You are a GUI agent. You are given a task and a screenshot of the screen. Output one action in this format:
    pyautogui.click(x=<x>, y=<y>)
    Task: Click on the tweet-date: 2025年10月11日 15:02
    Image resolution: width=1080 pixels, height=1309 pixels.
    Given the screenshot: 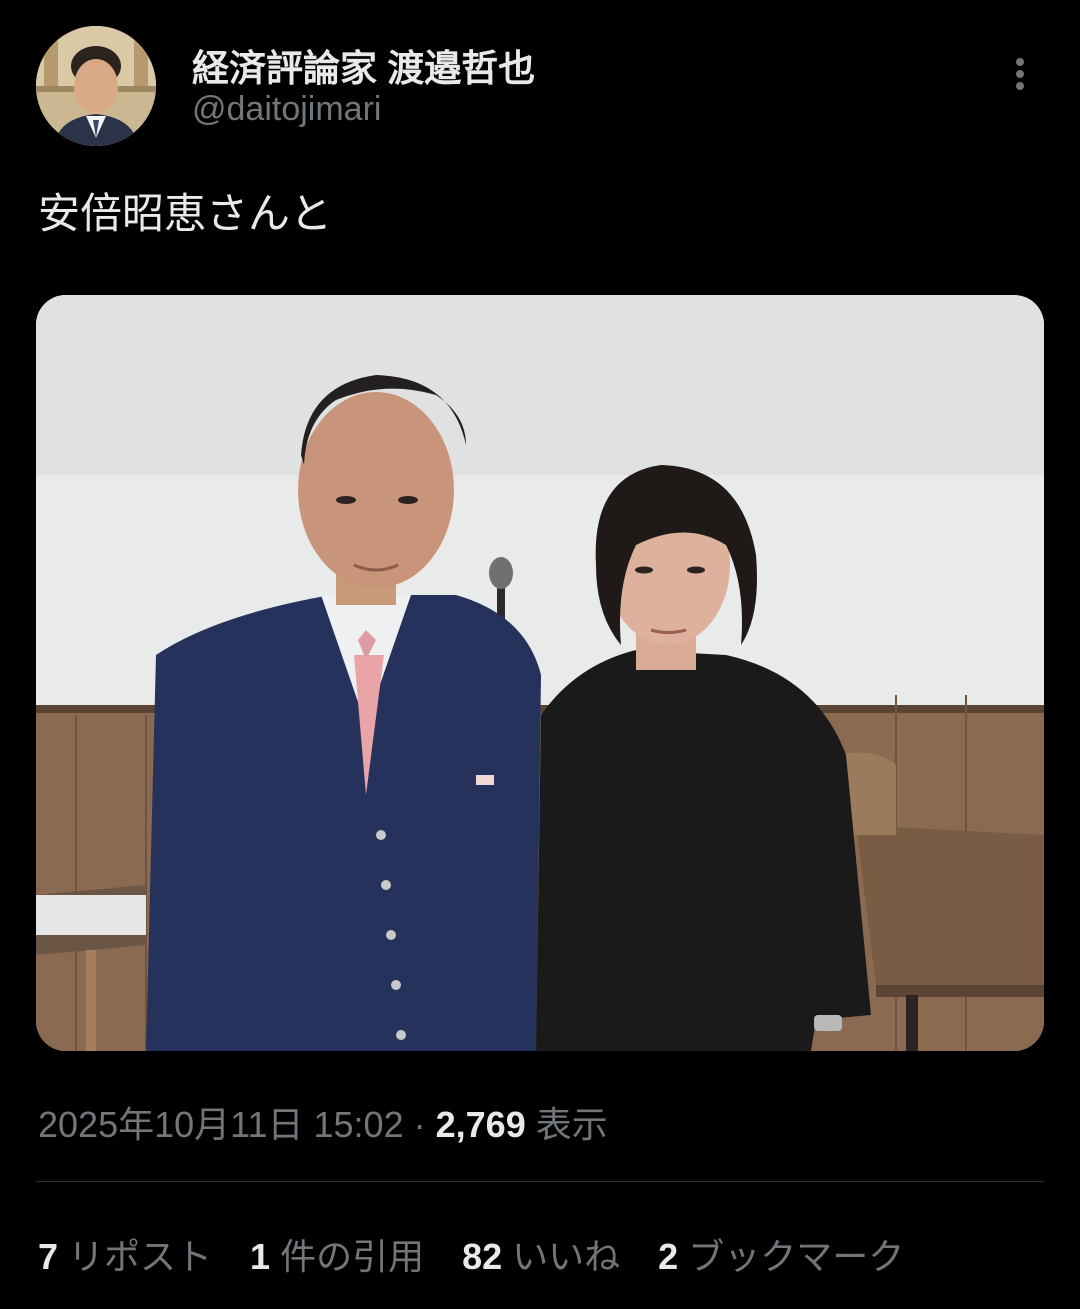 What is the action you would take?
    pyautogui.click(x=221, y=1124)
    